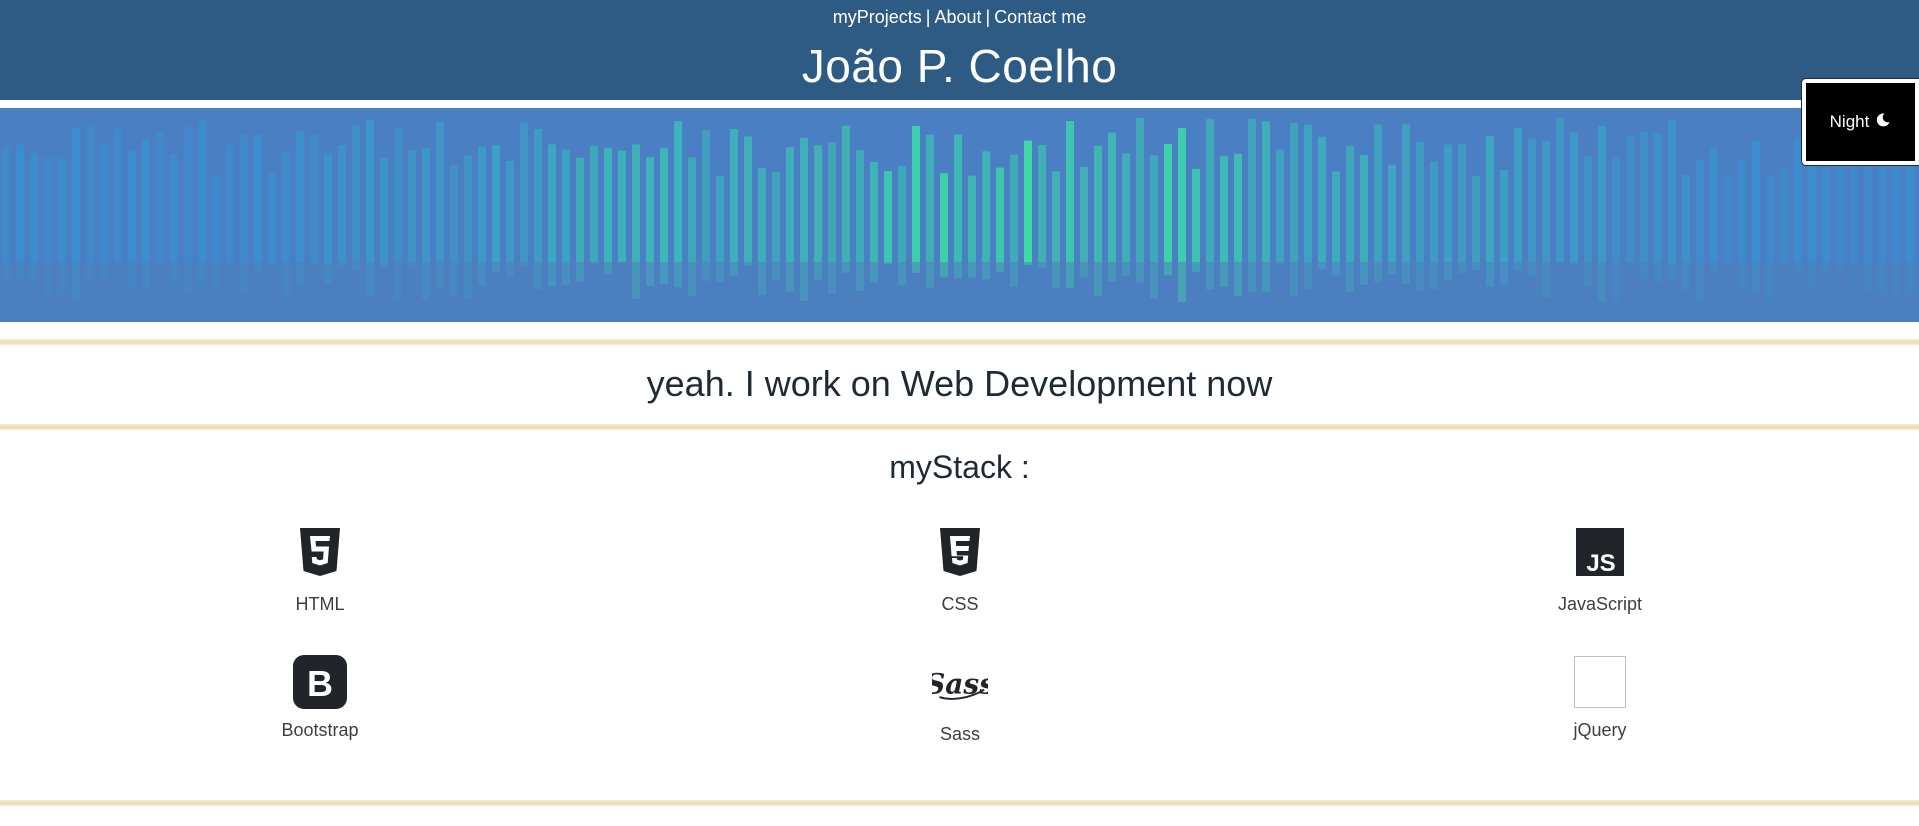  I want to click on banner-shade, so click(959, 292).